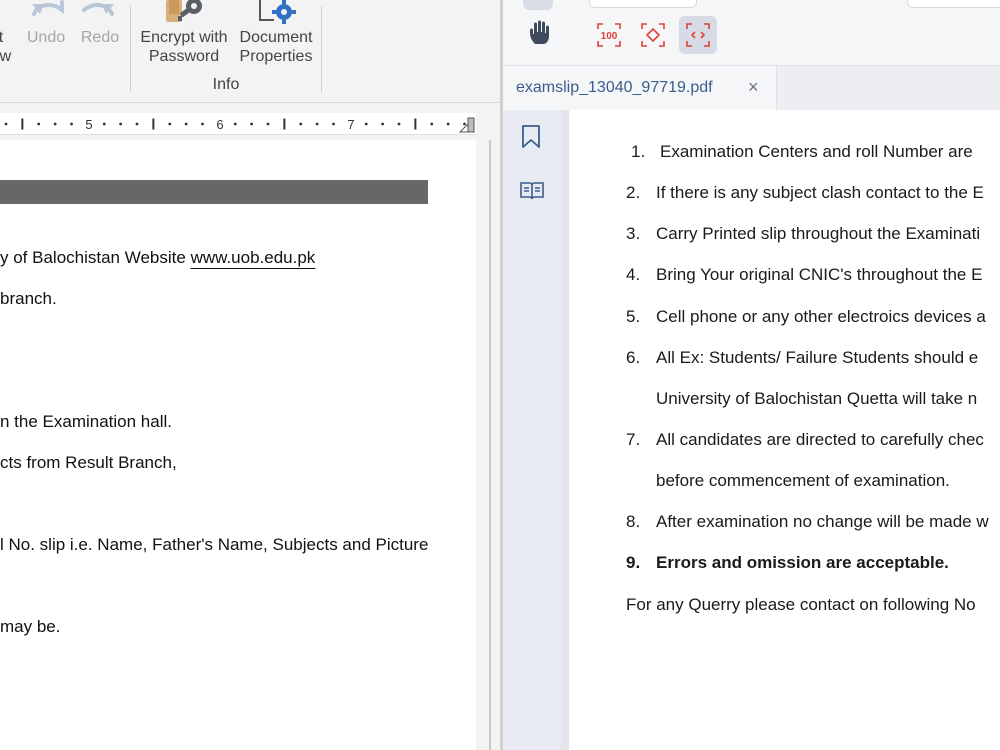 Image resolution: width=1000 pixels, height=750 pixels. Describe the element at coordinates (219, 124) in the screenshot. I see `ruler-number: 6` at that location.